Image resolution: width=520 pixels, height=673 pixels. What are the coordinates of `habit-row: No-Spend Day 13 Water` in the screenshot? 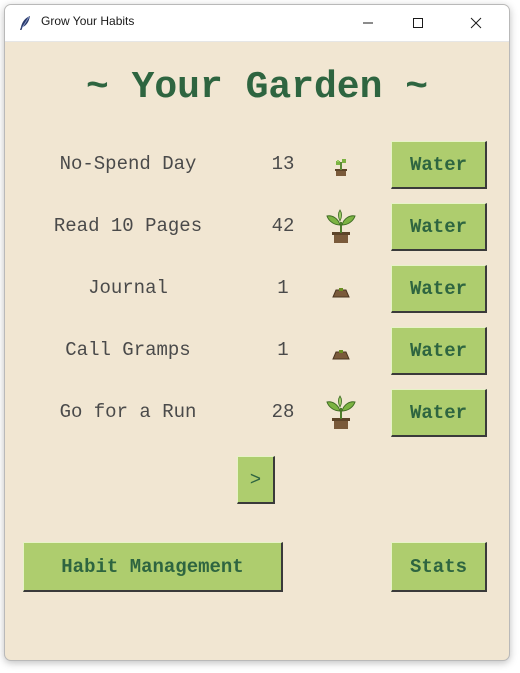 It's located at (257, 165).